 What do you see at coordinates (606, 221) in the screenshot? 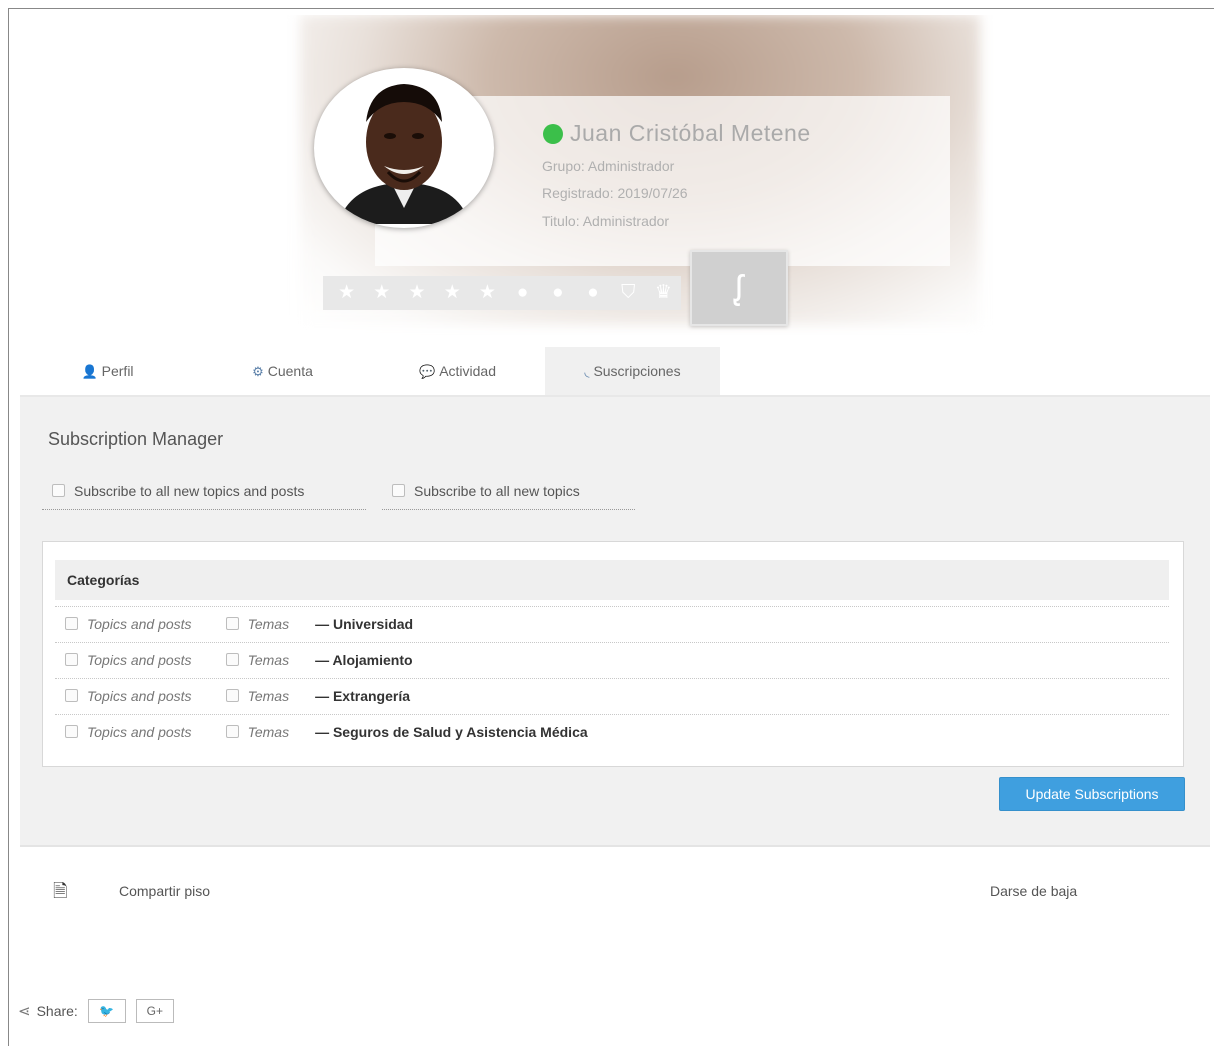
I see `profile-title: Titulo: Administrador` at bounding box center [606, 221].